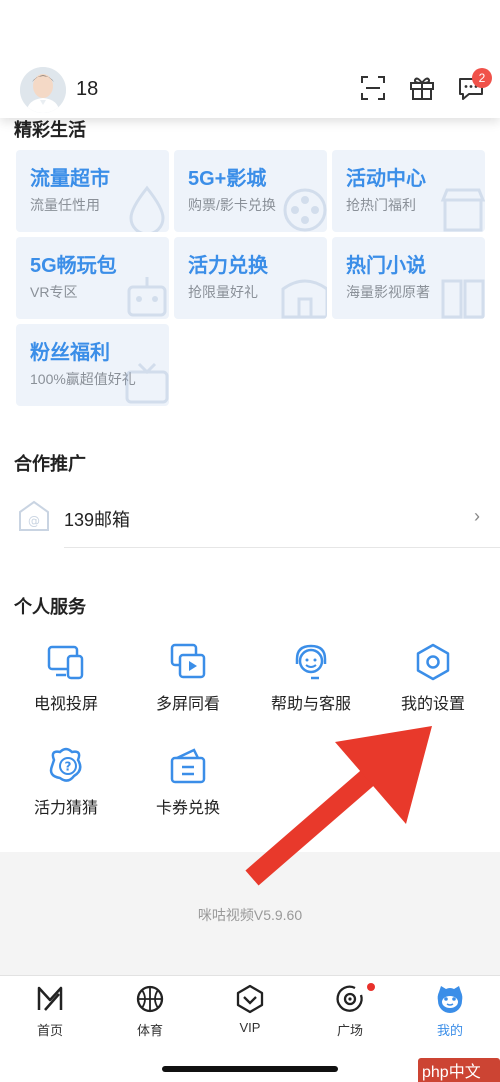 The image size is (500, 1082). Describe the element at coordinates (250, 999) in the screenshot. I see `vip-icon` at that location.